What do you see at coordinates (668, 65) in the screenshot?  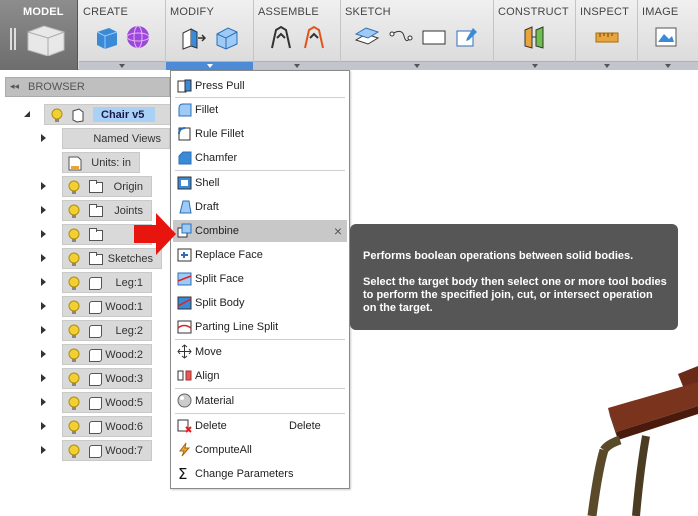 I see `image-dropdown-caret` at bounding box center [668, 65].